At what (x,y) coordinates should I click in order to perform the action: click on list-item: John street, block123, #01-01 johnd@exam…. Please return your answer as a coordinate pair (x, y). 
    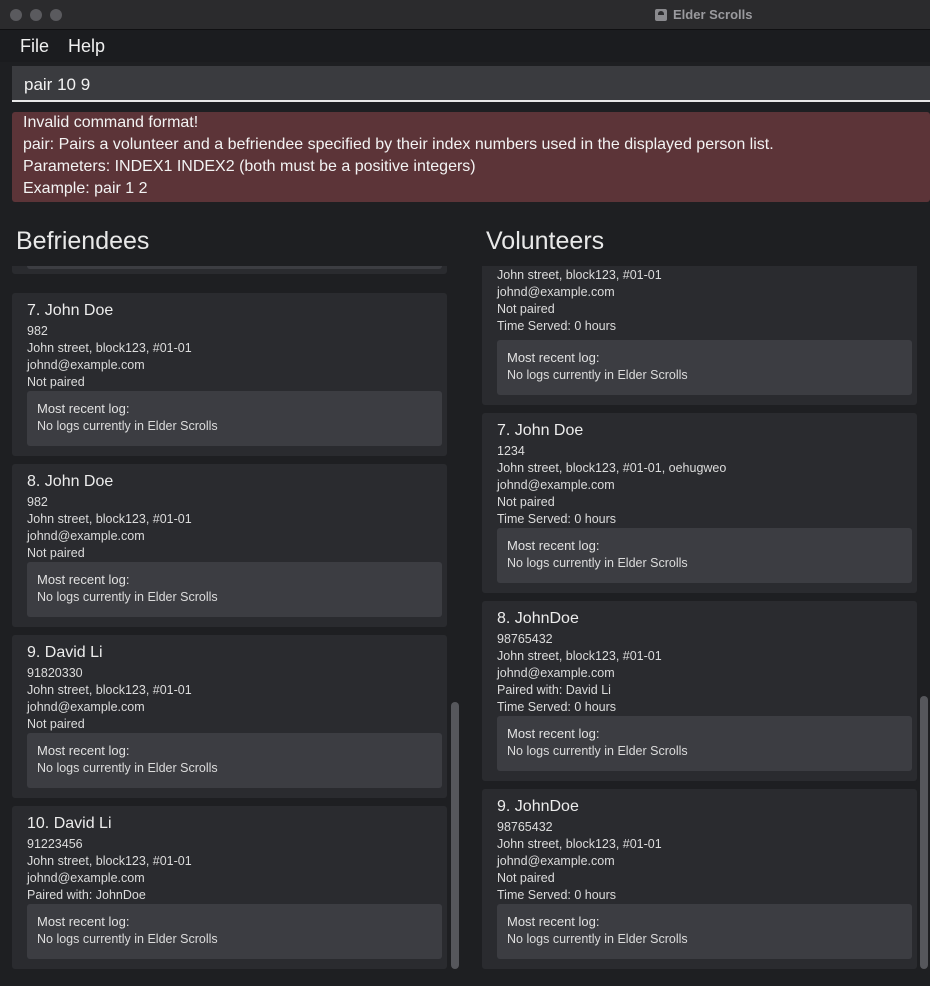
    Looking at the image, I should click on (699, 335).